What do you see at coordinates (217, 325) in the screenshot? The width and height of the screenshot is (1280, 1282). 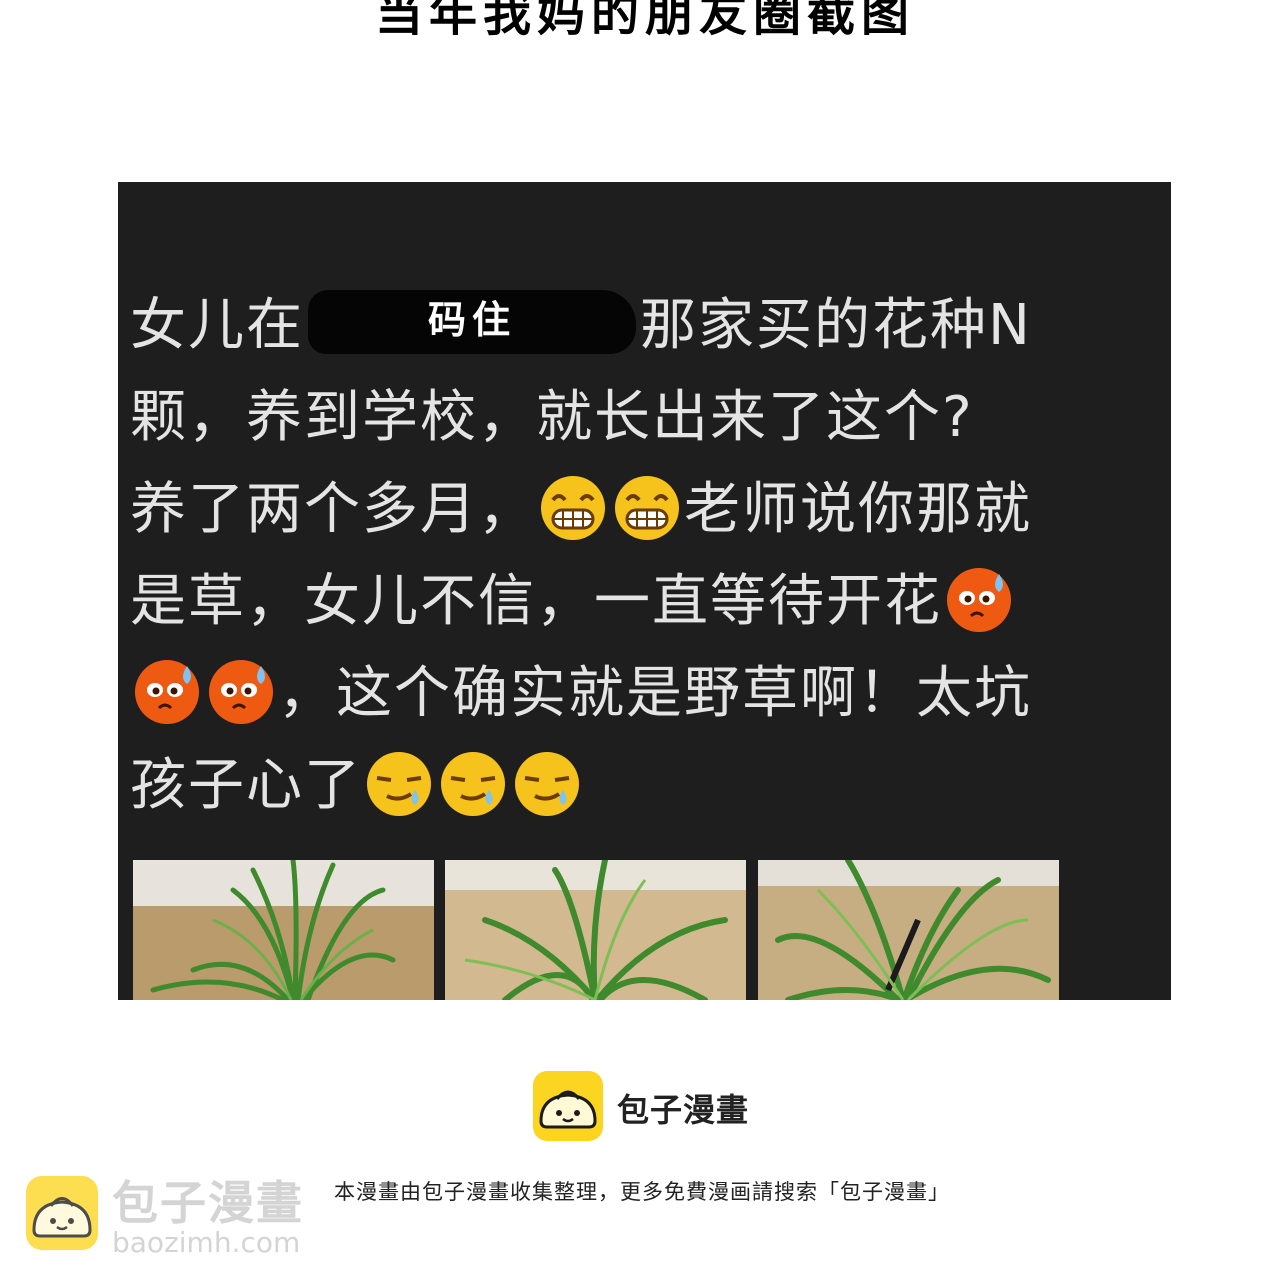 I see `post-text-line1-start: 女儿在` at bounding box center [217, 325].